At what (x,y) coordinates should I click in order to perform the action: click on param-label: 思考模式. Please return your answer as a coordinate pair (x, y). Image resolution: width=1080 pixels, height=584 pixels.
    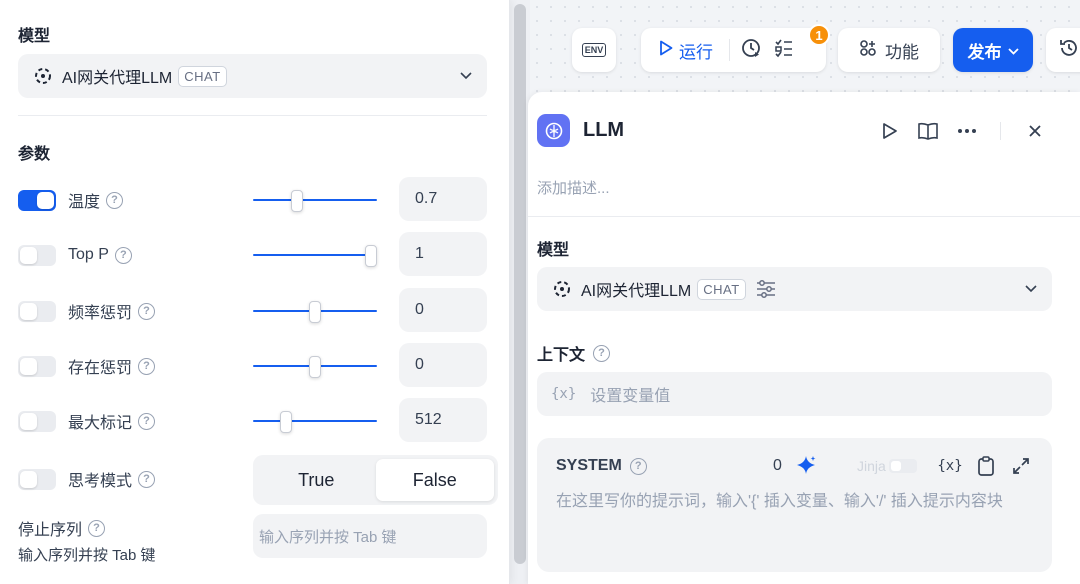
    Looking at the image, I should click on (100, 481).